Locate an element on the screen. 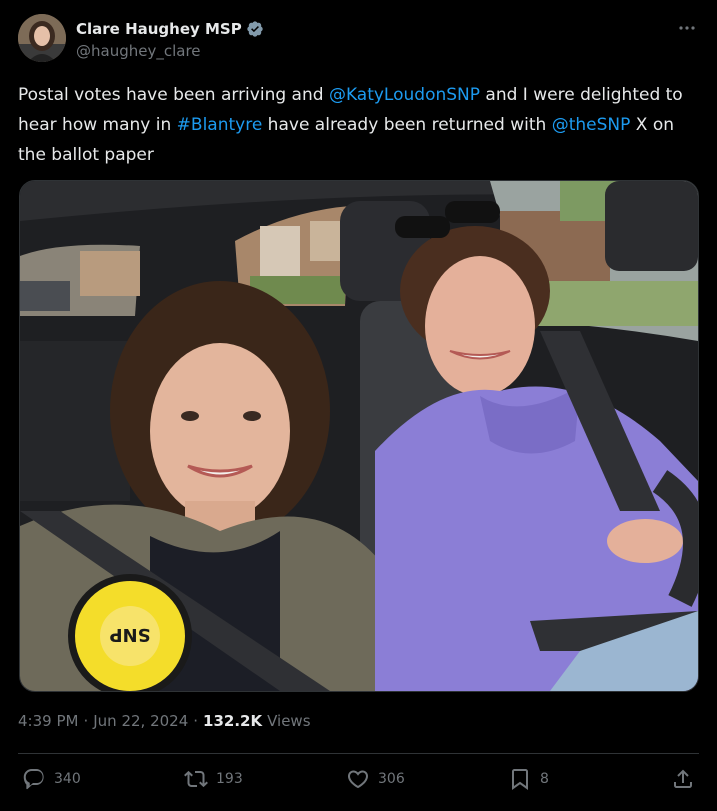  like-button: 306 is located at coordinates (375, 779).